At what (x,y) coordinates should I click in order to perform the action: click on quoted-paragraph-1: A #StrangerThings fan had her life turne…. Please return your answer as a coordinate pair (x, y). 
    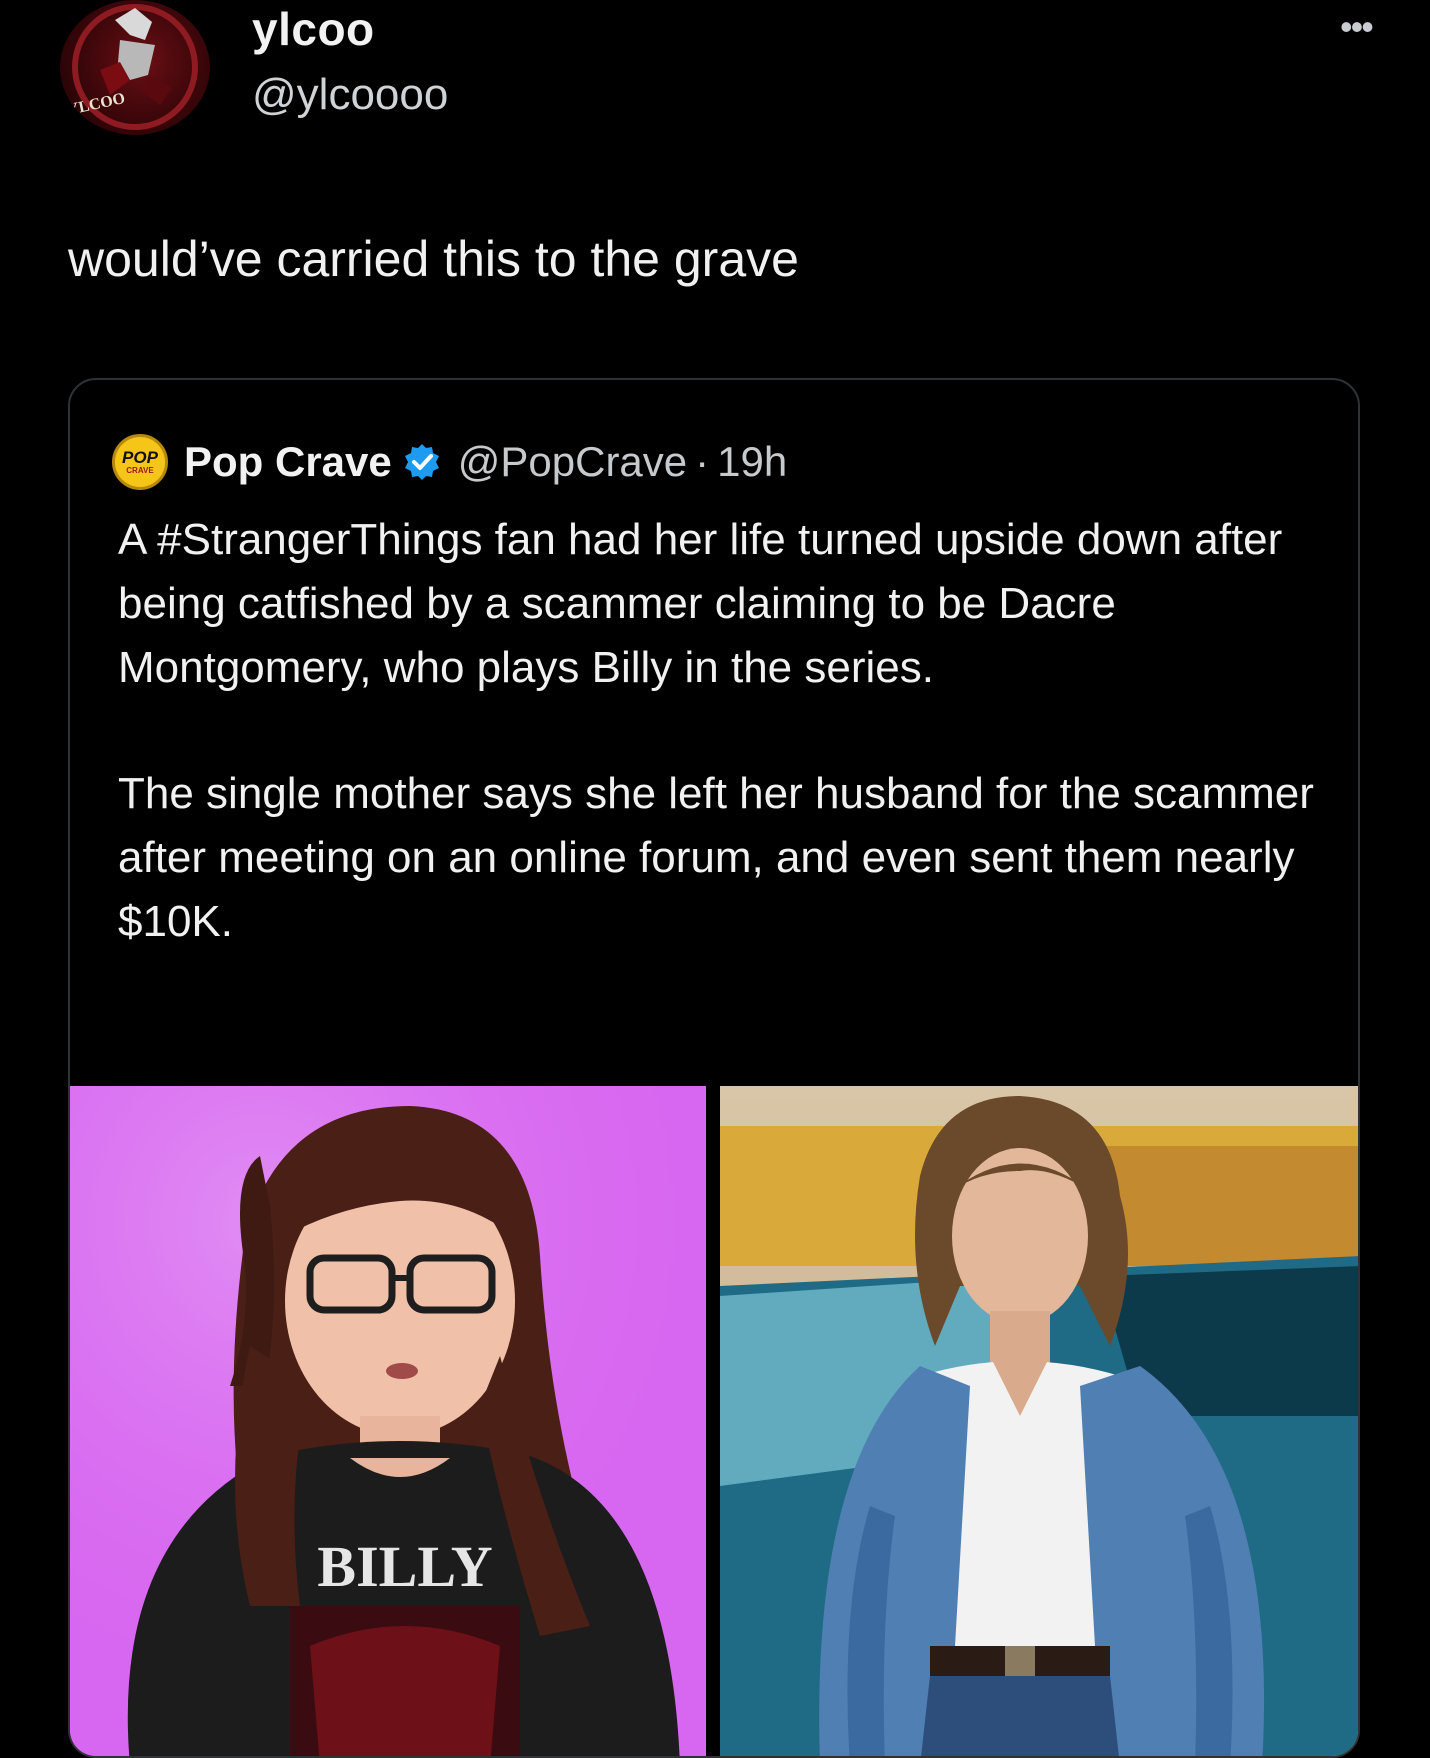
    Looking at the image, I should click on (700, 603).